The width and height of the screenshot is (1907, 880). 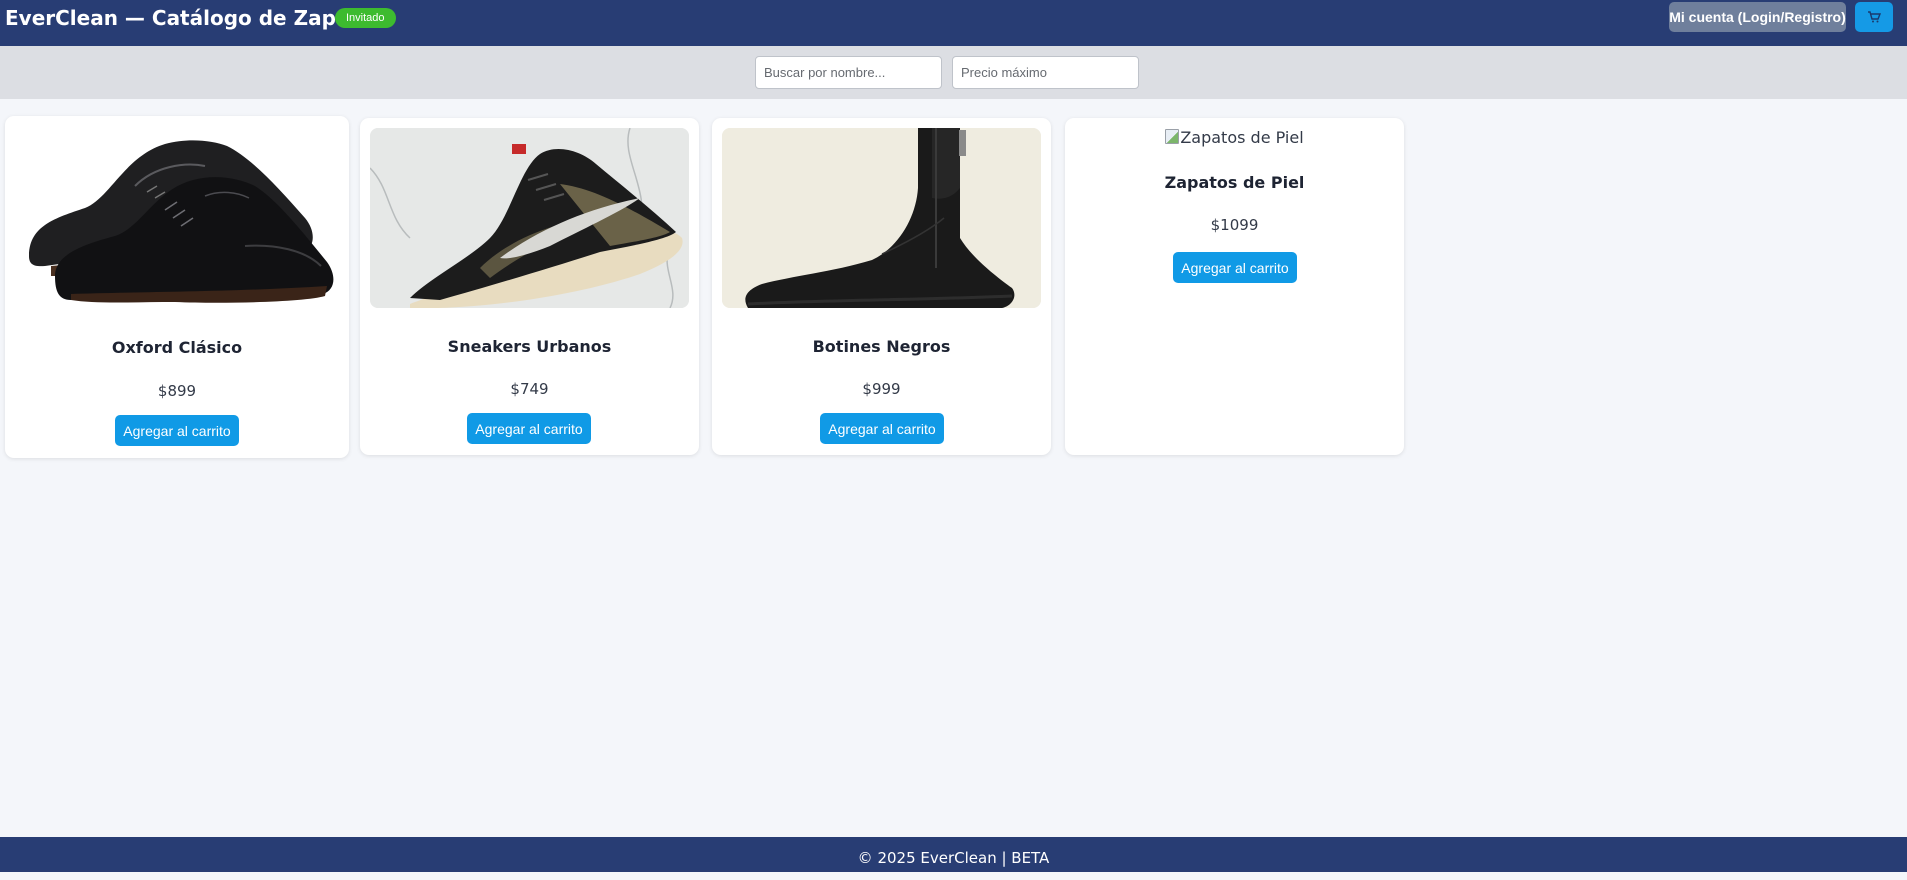 I want to click on product-card: Sneakers Urbanos $749 Agregar al carrito, so click(x=529, y=286).